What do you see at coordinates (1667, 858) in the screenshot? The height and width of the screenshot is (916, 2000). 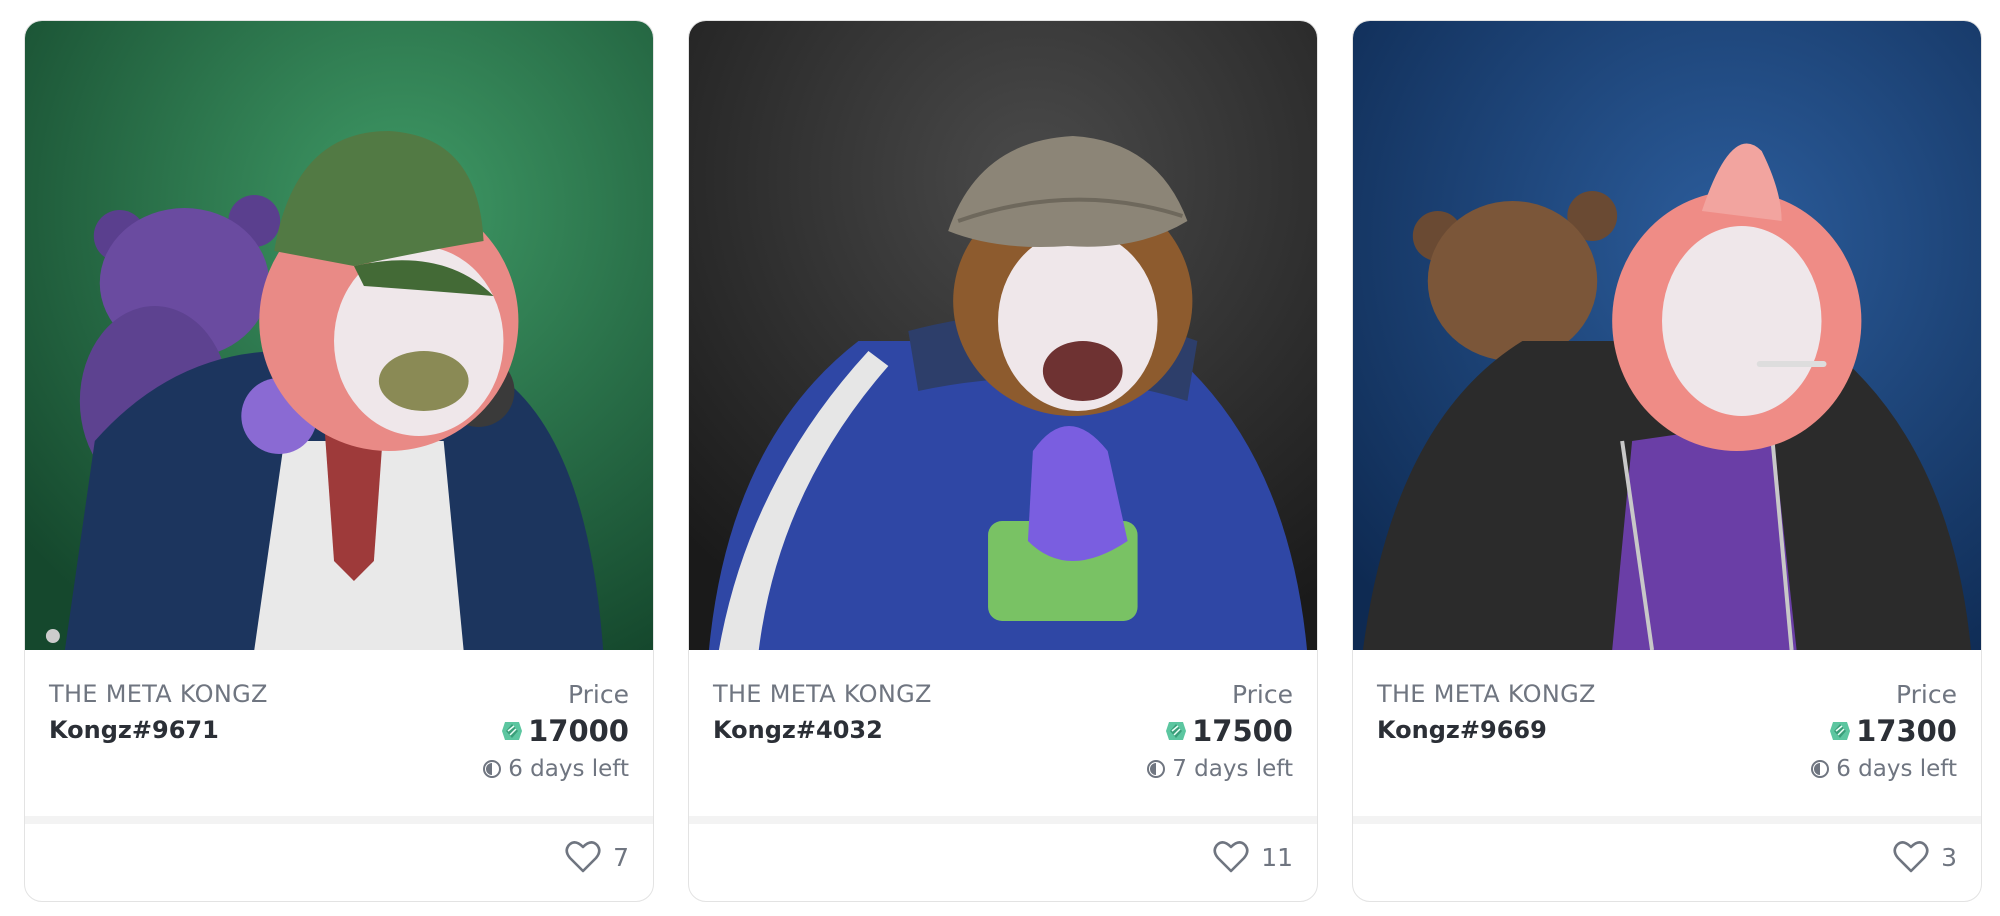 I see `card-footer: 3` at bounding box center [1667, 858].